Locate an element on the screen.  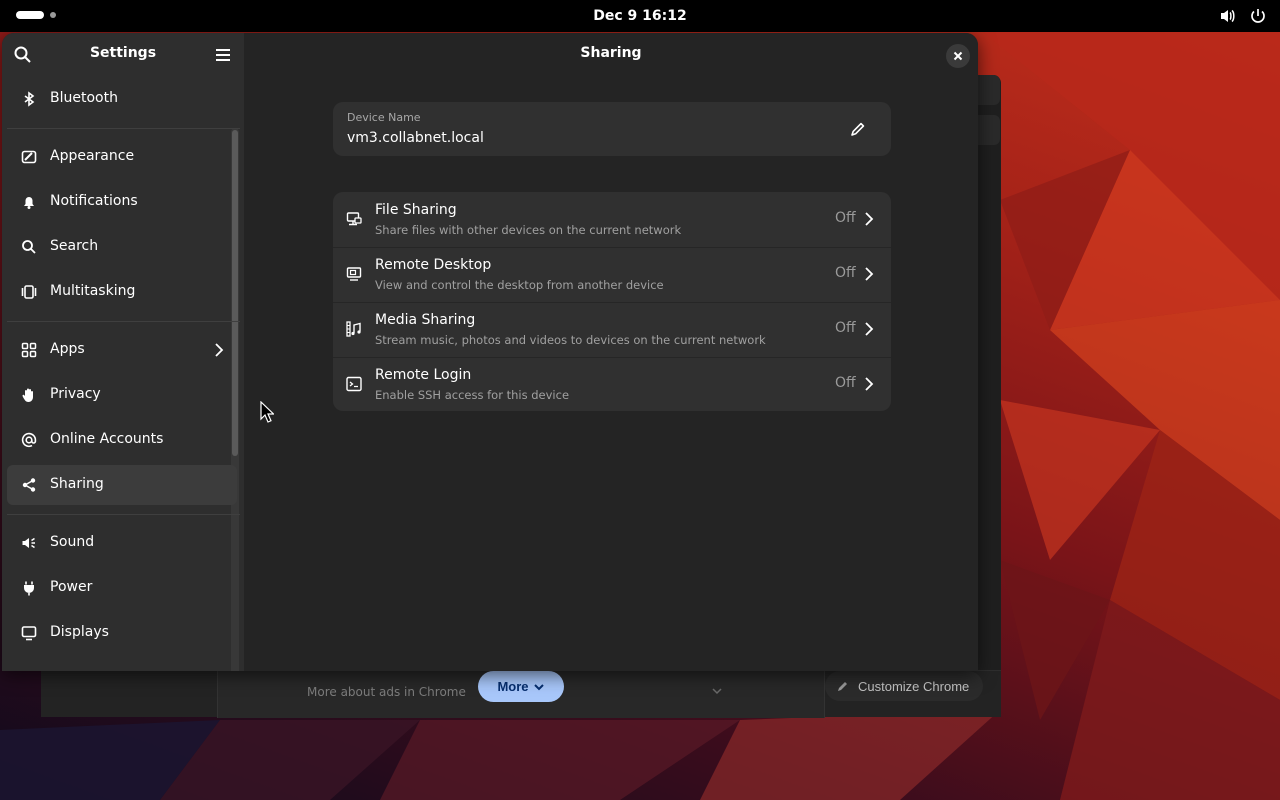
ads-info-link: More about ads in Chrome is located at coordinates (386, 692).